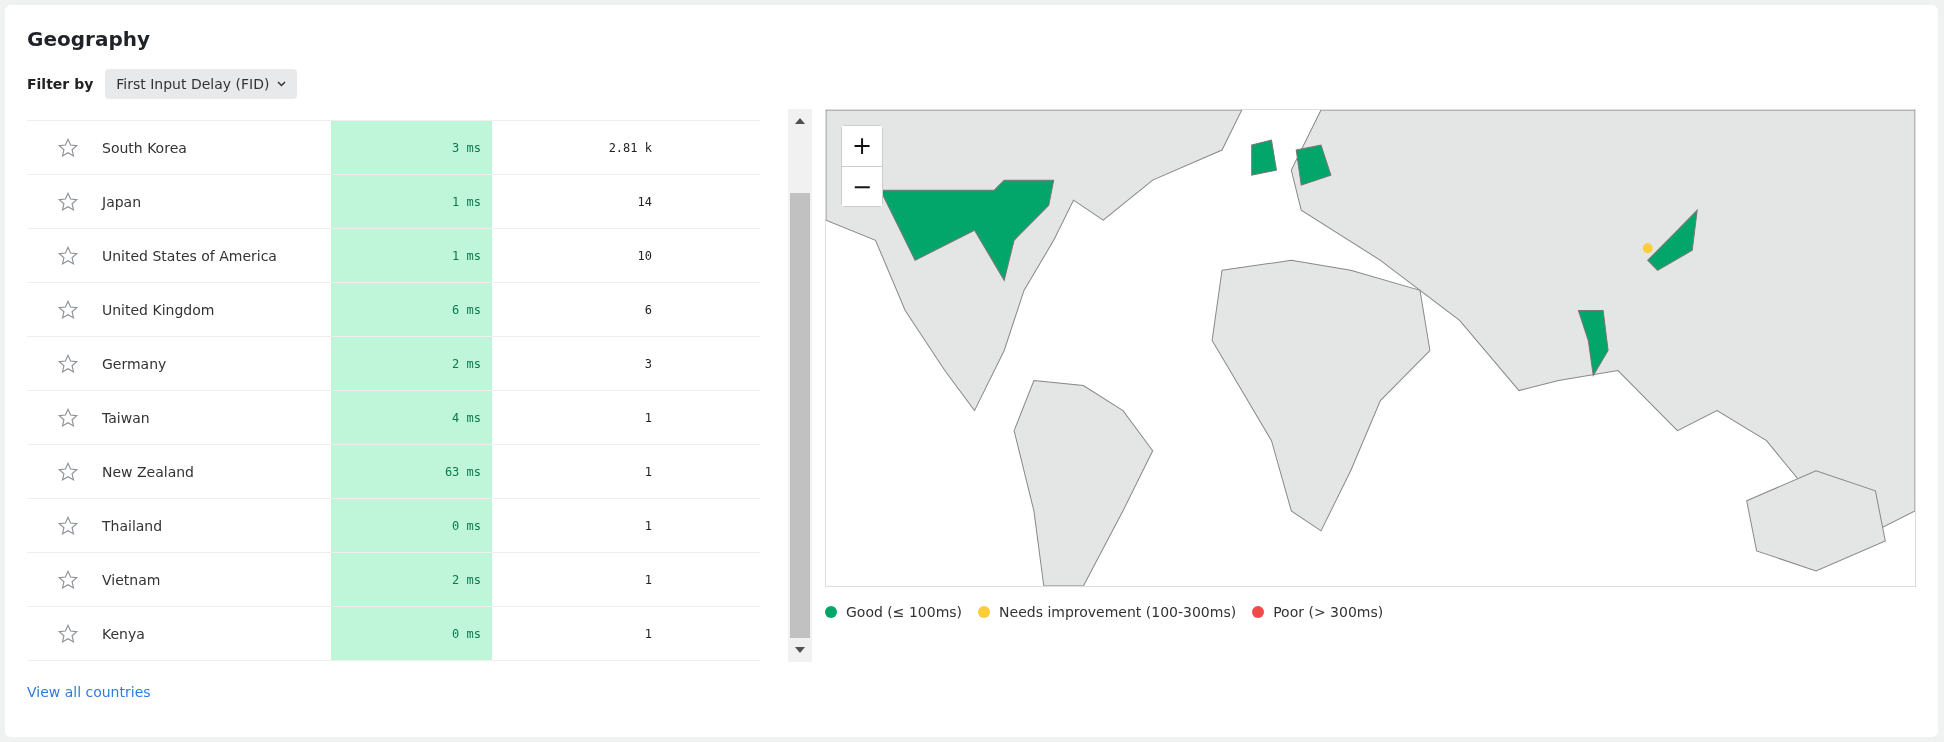 The image size is (1944, 742). I want to click on count-cell-text: 6, so click(647, 309).